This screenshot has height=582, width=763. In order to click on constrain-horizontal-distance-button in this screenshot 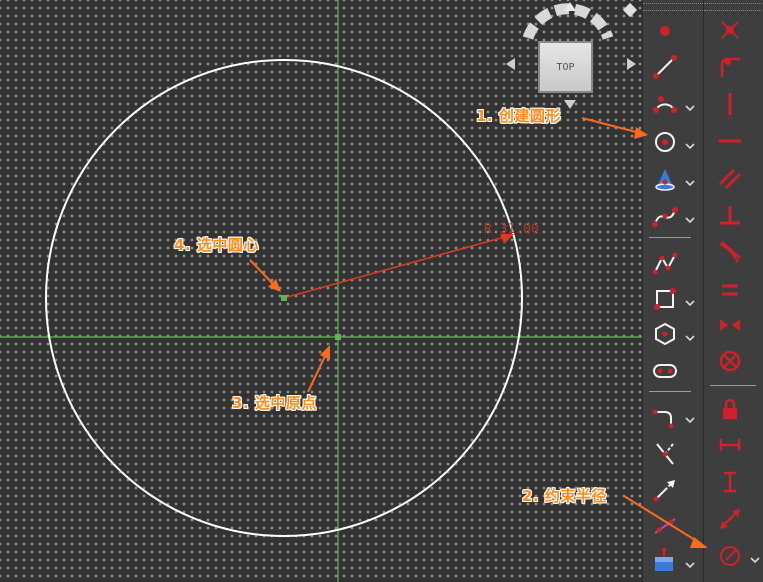, I will do `click(730, 445)`.